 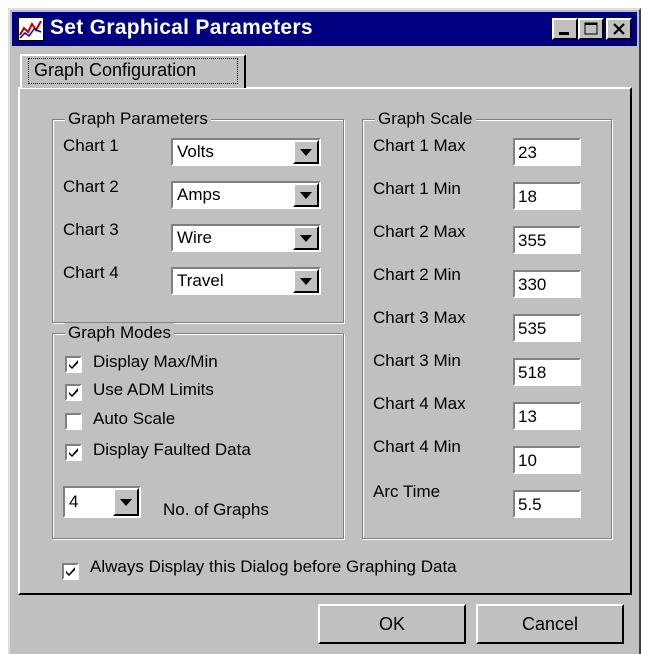 I want to click on input-value: 23, so click(x=527, y=152).